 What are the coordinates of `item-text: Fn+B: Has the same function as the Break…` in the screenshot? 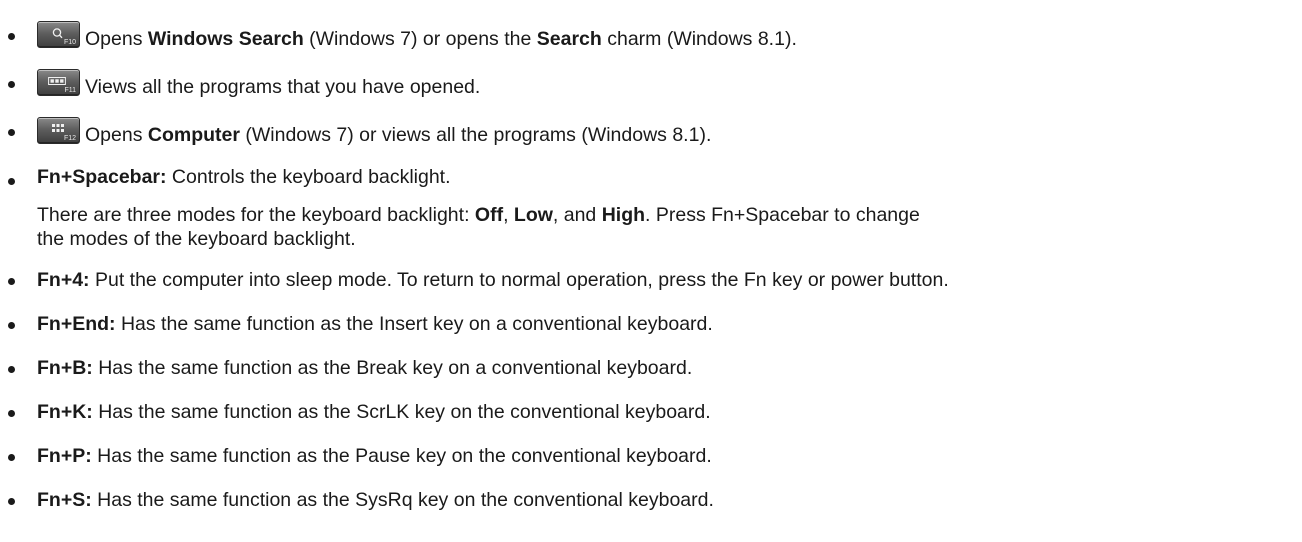 It's located at (364, 368).